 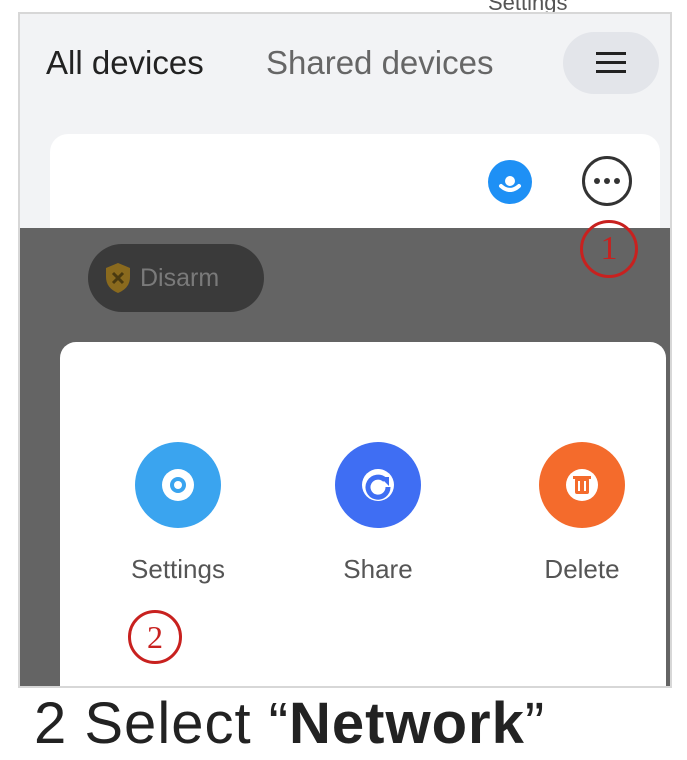 I want to click on instruction-open-quote: “, so click(x=279, y=723).